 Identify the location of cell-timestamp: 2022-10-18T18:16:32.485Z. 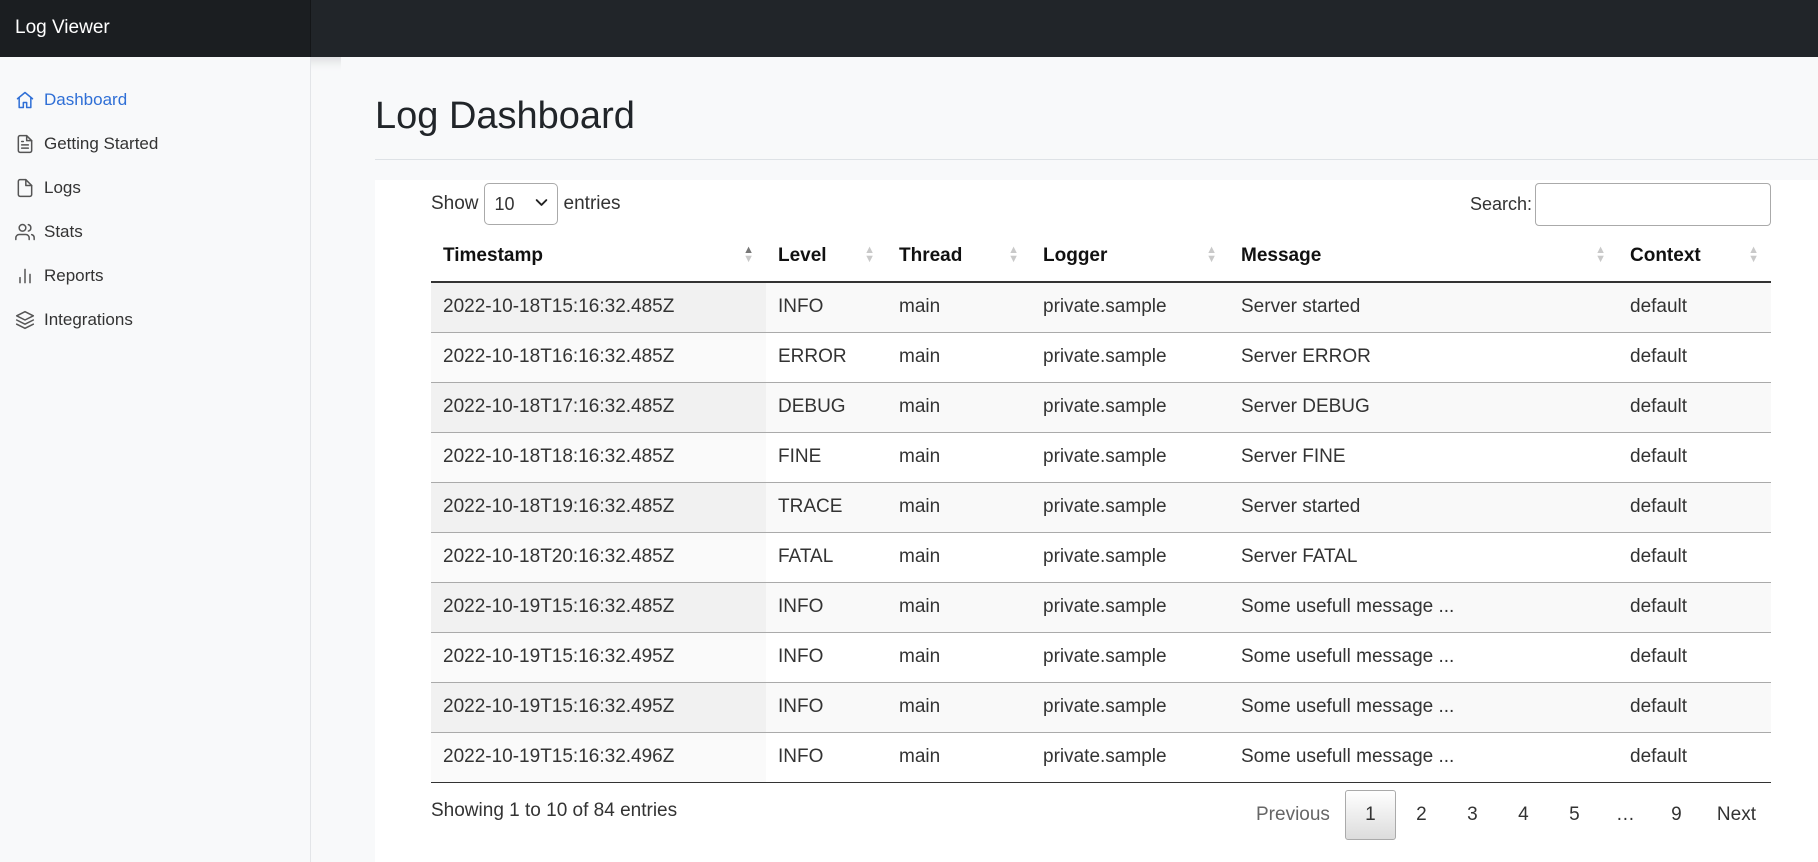
(598, 457).